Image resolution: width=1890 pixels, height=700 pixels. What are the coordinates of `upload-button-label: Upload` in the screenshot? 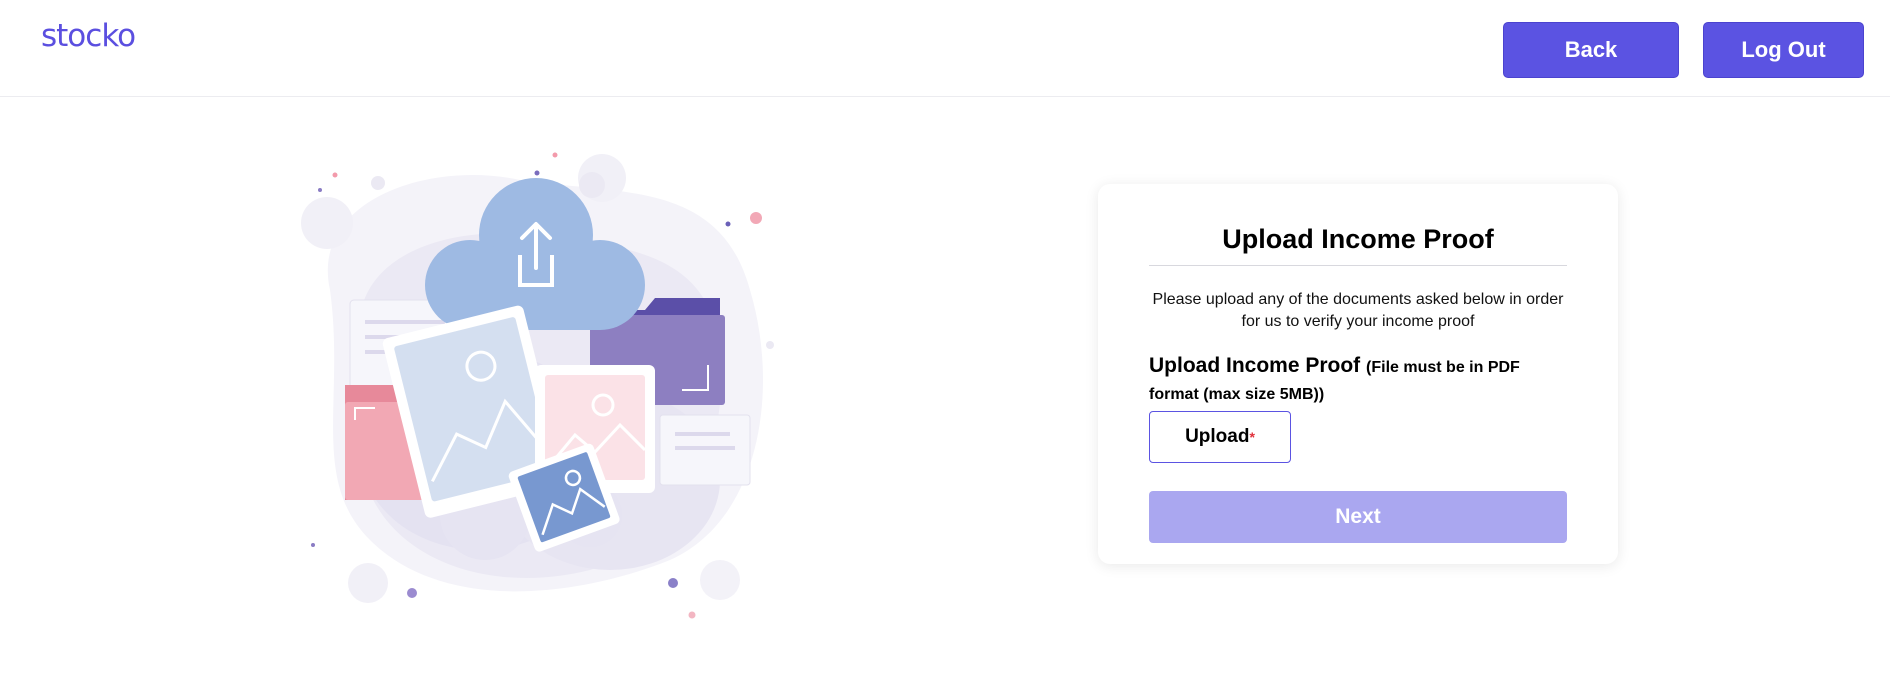 It's located at (1217, 436).